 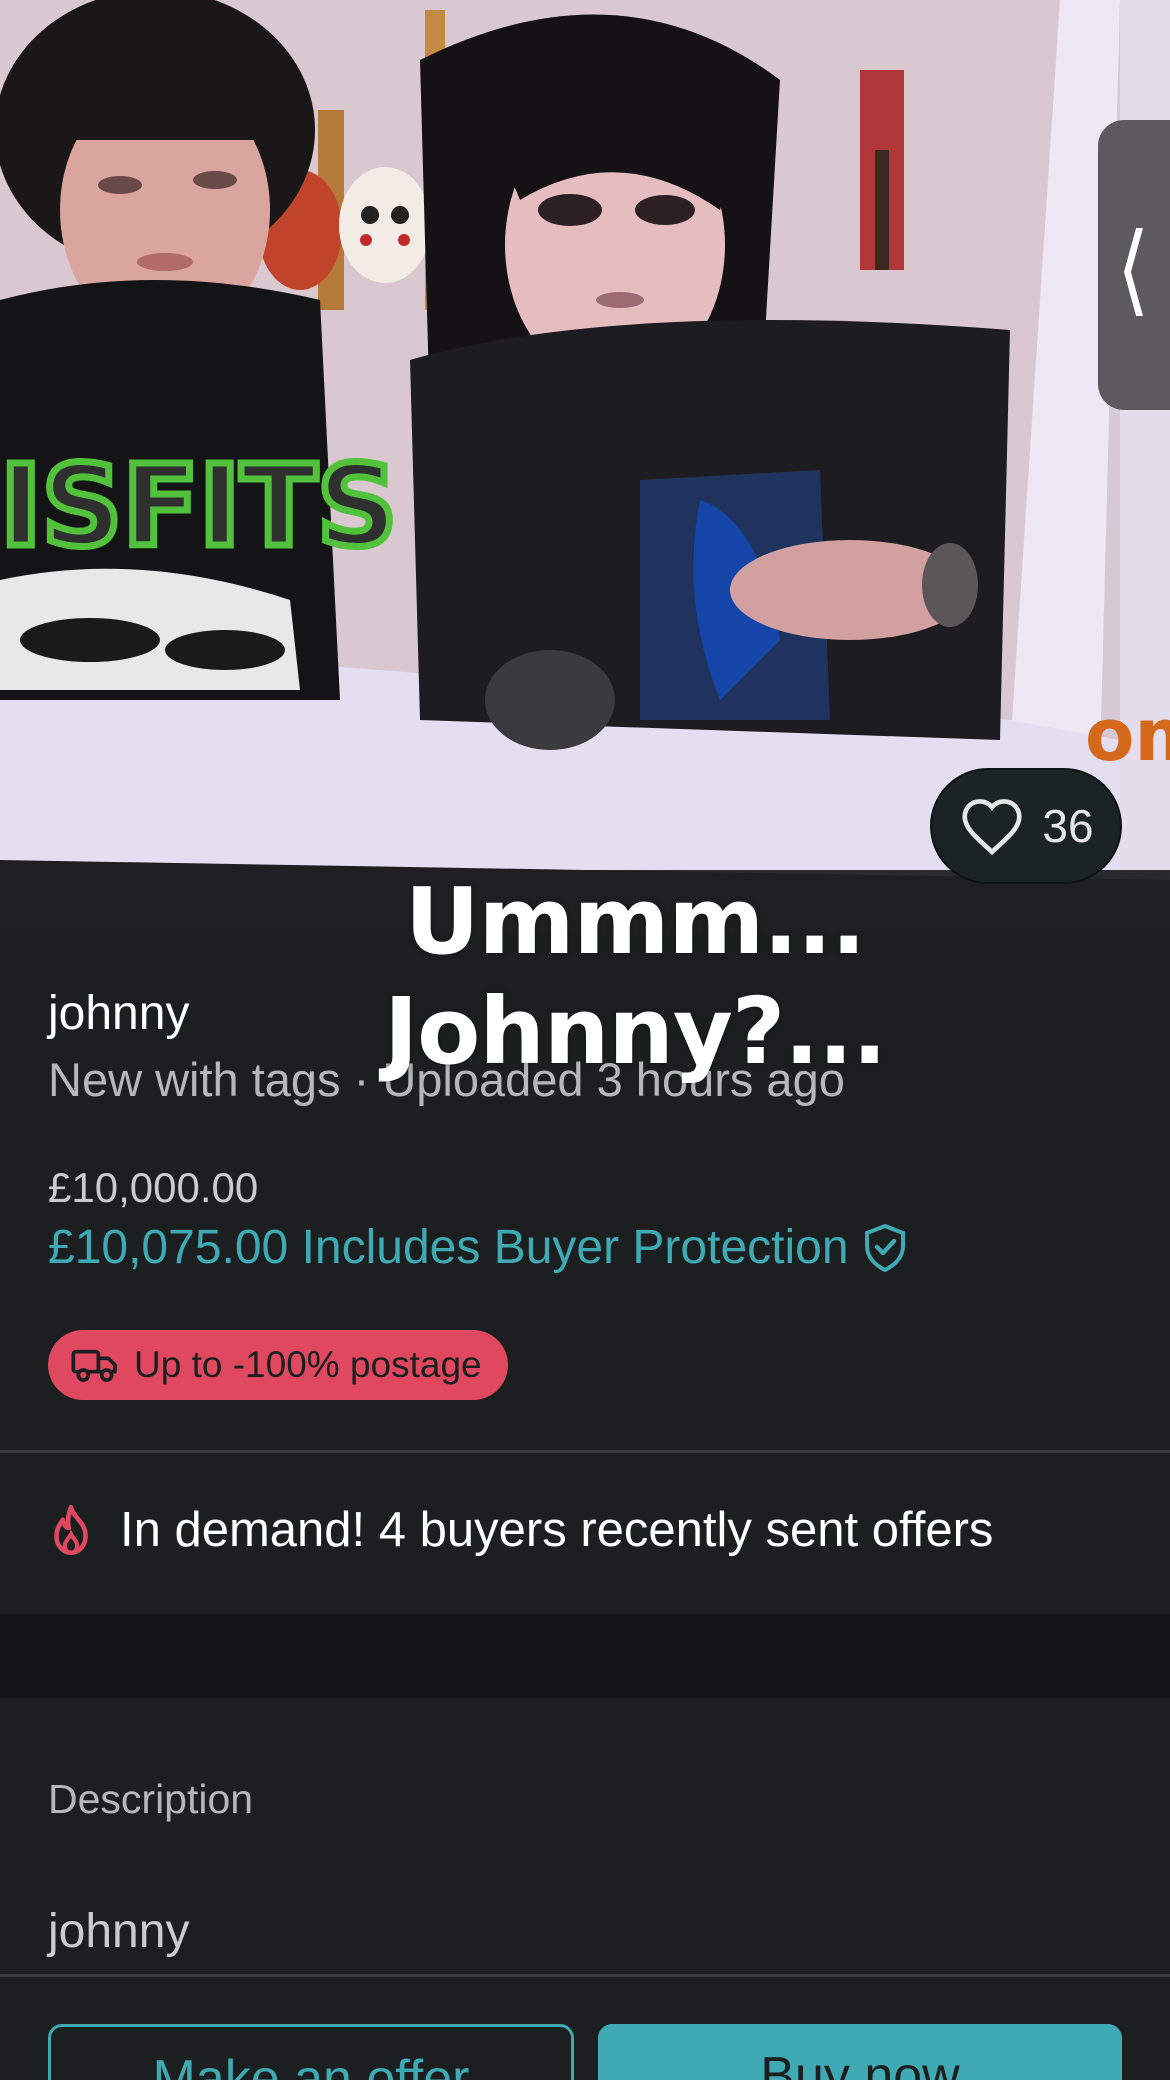 I want to click on make-offer-button: Make an offer, so click(x=311, y=2052).